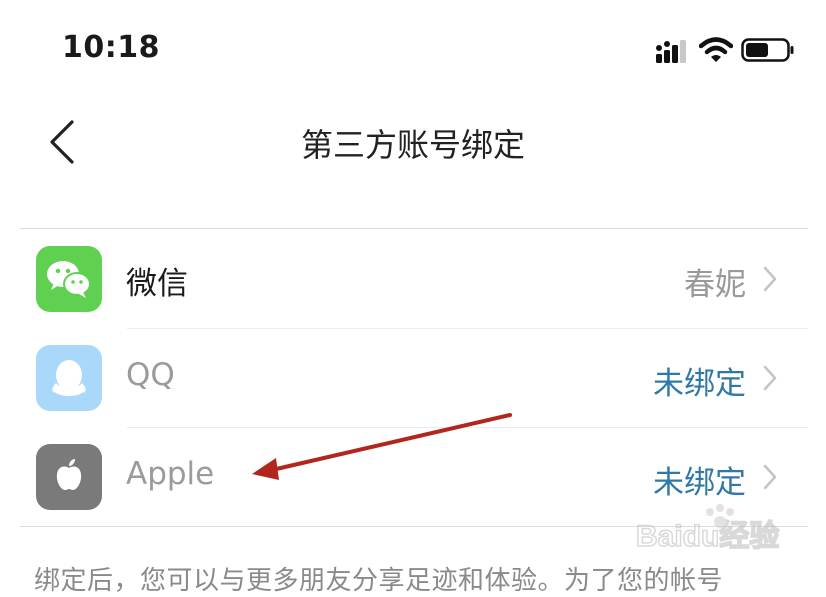  I want to click on wechat-icon, so click(69, 279).